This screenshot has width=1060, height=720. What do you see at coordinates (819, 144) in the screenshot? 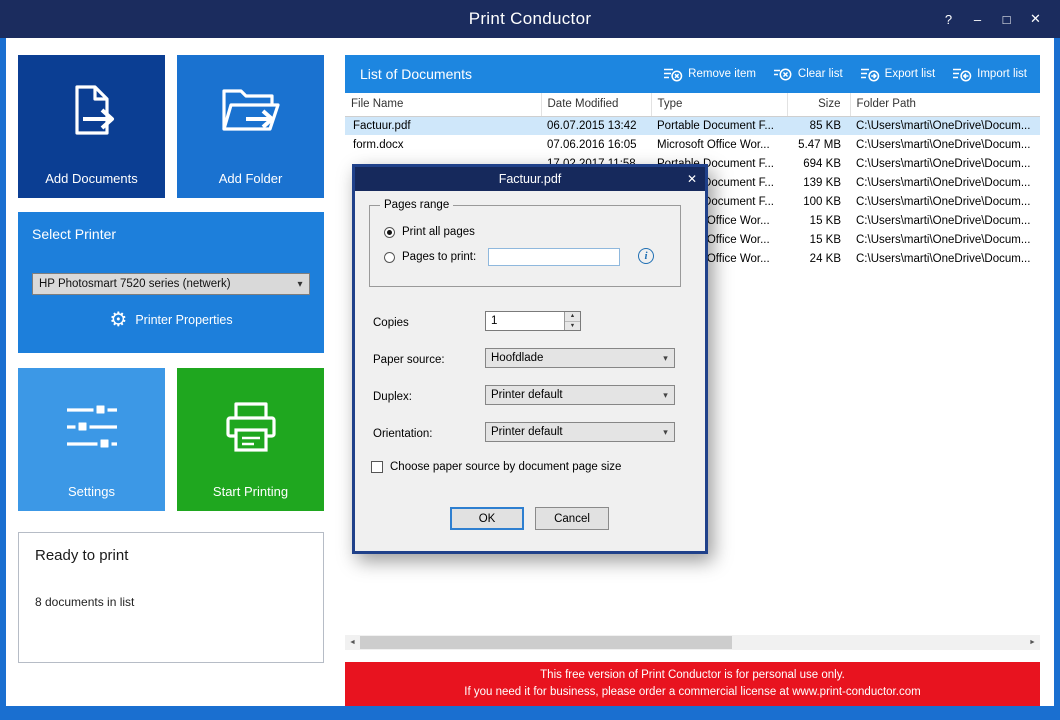
I see `cell-size: 5.47 MB` at bounding box center [819, 144].